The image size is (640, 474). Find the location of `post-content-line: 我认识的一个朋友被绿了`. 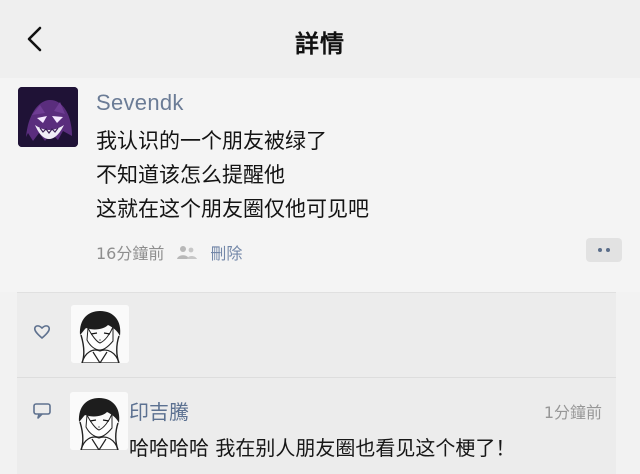

post-content-line: 我认识的一个朋友被绿了 is located at coordinates (211, 141).